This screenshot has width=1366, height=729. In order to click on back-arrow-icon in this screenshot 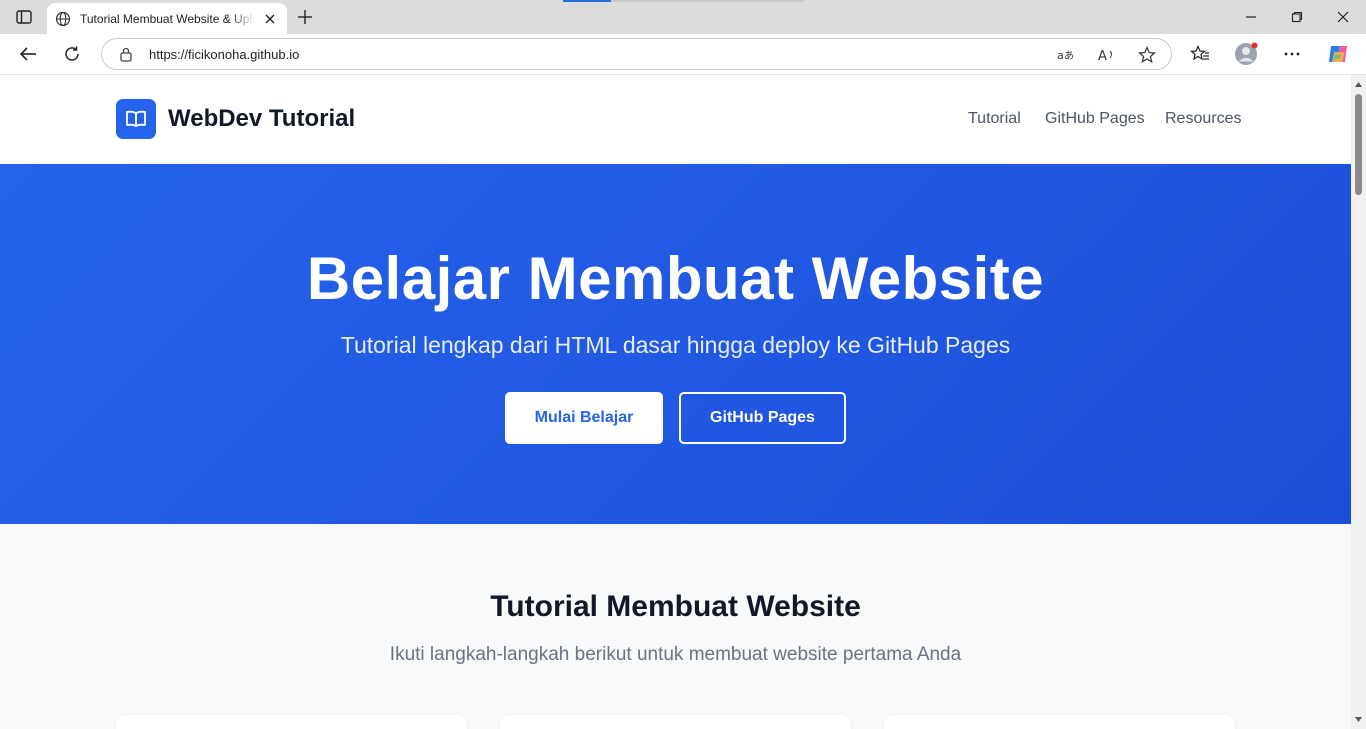, I will do `click(28, 54)`.